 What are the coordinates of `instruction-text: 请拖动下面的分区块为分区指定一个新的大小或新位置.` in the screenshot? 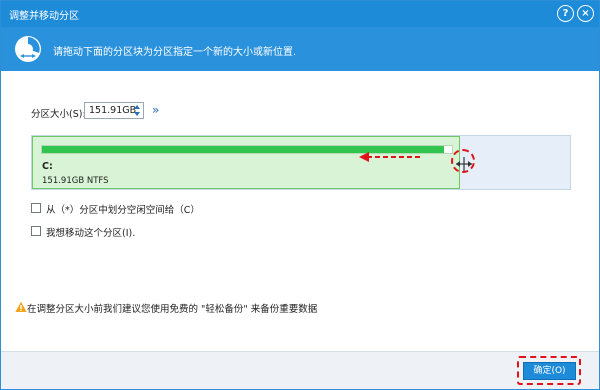 It's located at (175, 52).